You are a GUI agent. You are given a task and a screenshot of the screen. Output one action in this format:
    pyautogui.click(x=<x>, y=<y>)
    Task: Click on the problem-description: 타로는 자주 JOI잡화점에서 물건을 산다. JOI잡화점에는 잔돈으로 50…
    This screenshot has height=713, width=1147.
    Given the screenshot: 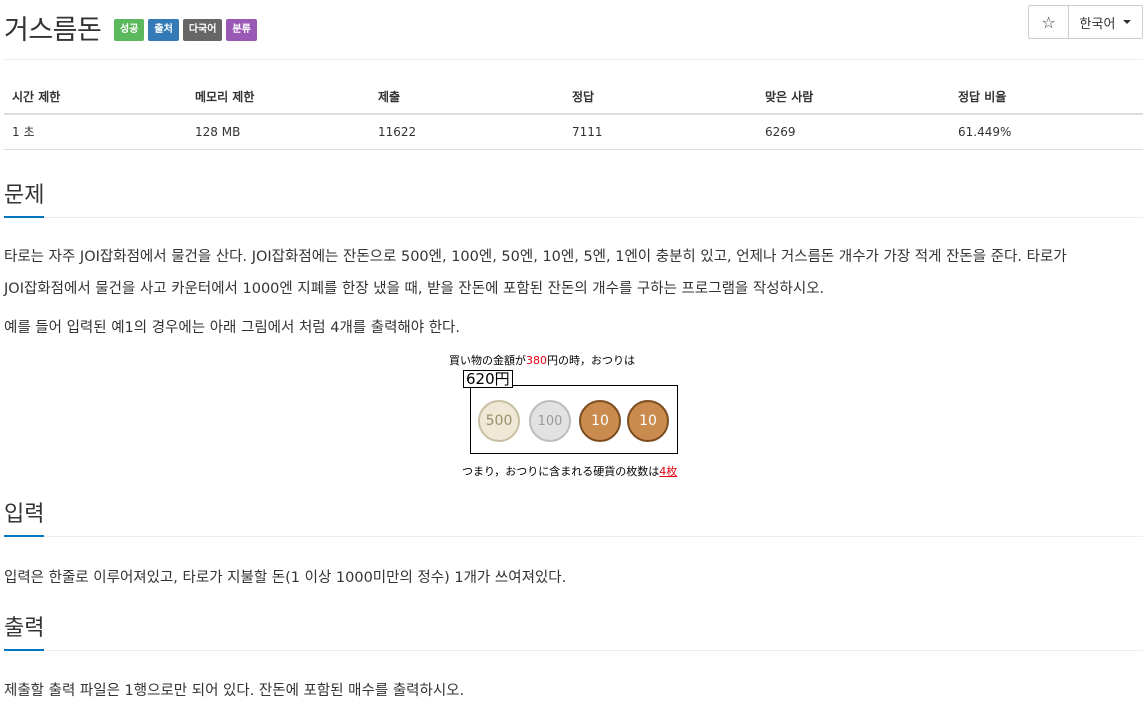 What is the action you would take?
    pyautogui.click(x=573, y=273)
    